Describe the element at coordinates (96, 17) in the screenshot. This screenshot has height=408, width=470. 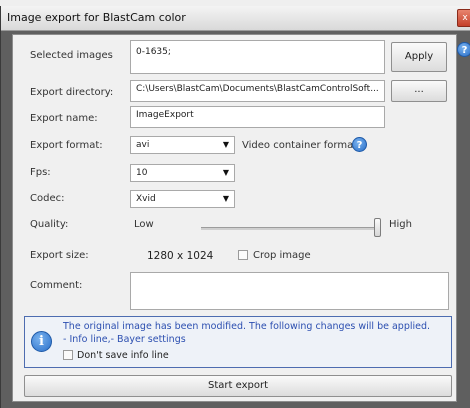
I see `window-title: Image export for BlastCam color` at that location.